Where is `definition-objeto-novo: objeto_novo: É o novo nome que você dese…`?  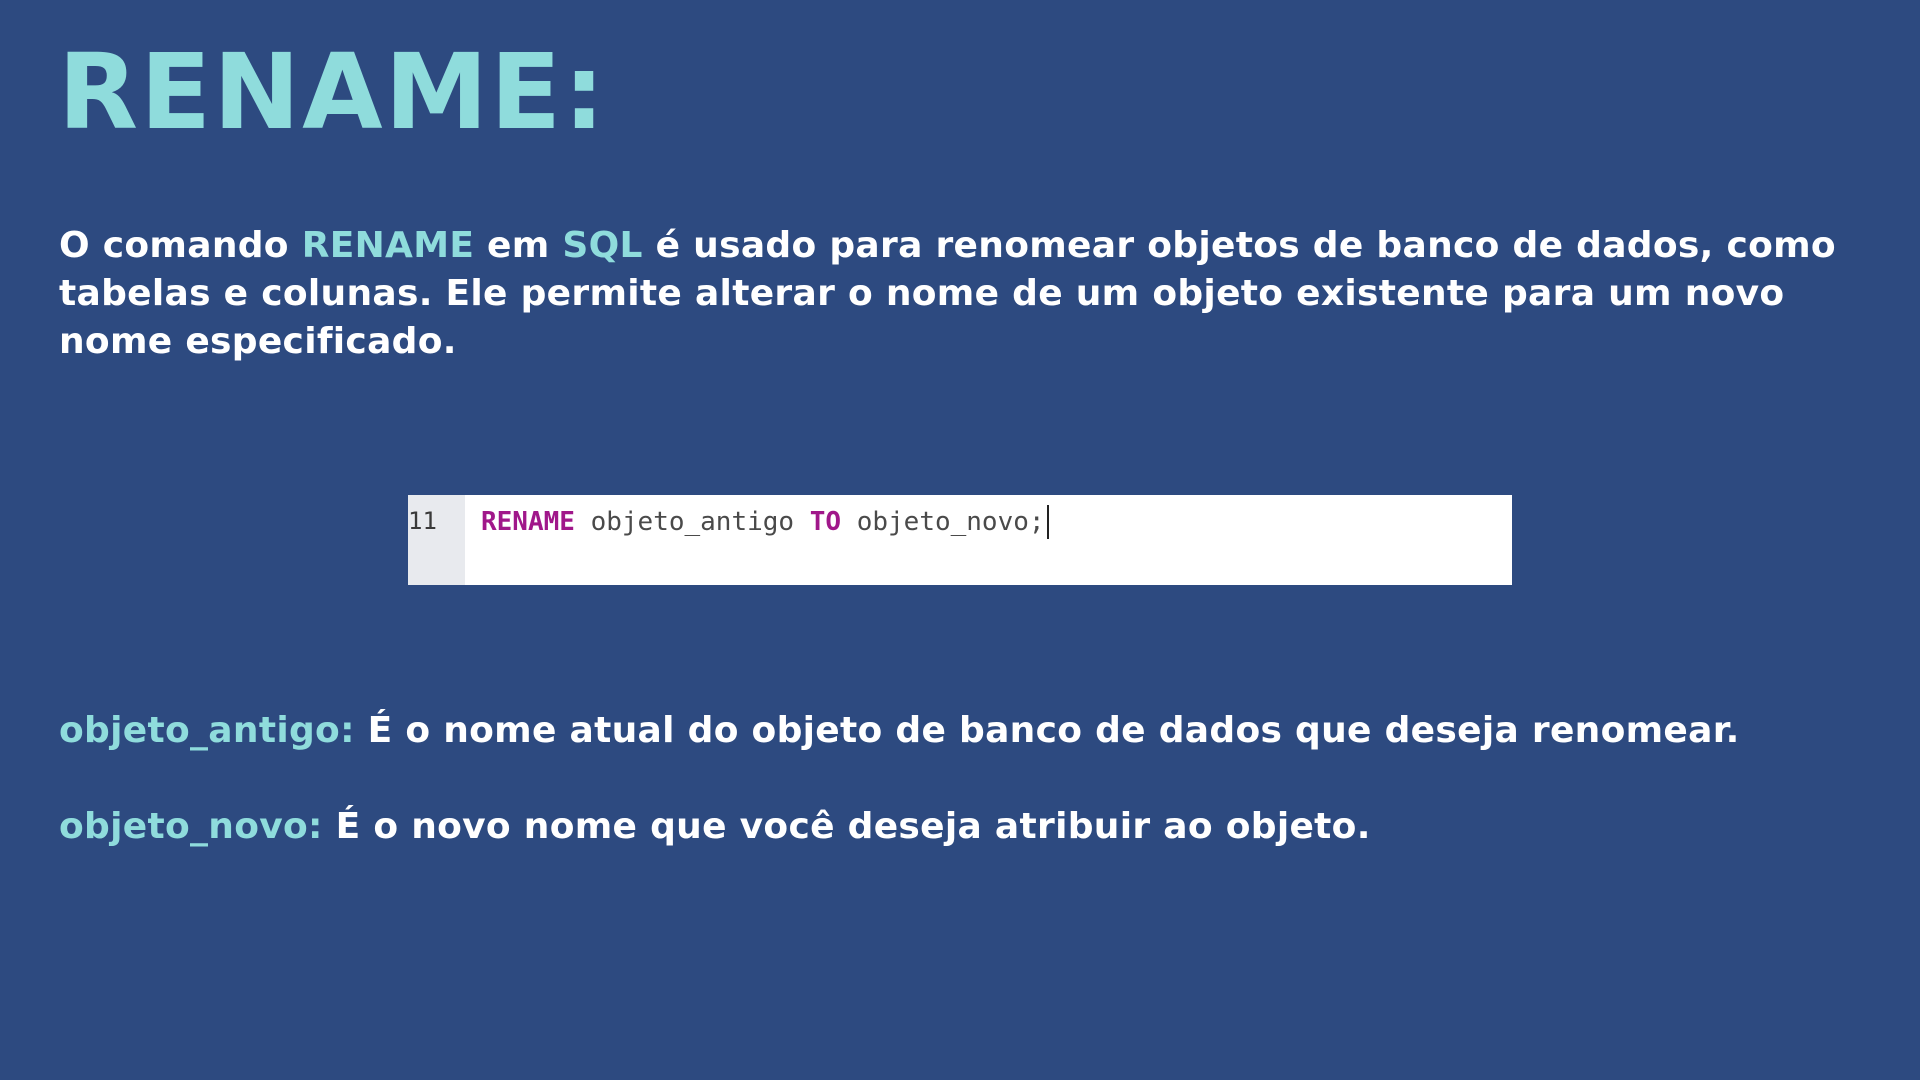 definition-objeto-novo: objeto_novo: É o novo nome que você dese… is located at coordinates (715, 827).